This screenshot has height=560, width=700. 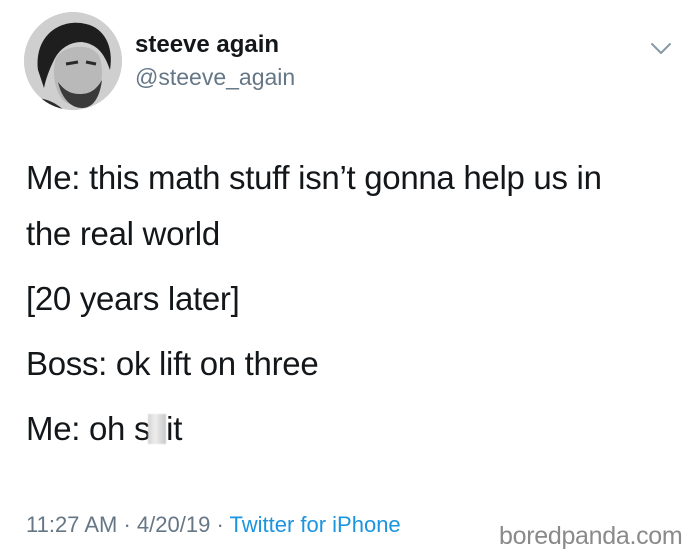 I want to click on chevron-down-icon, so click(x=661, y=48).